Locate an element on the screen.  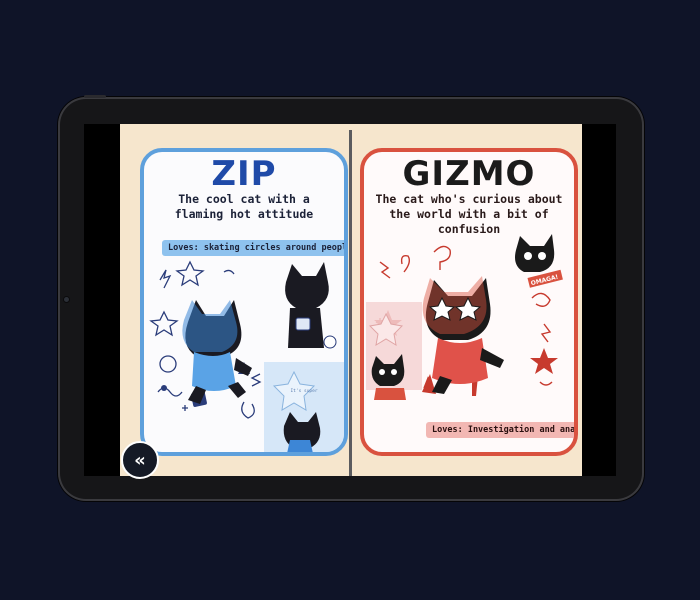
gizmo-title: GIZMO is located at coordinates (469, 174).